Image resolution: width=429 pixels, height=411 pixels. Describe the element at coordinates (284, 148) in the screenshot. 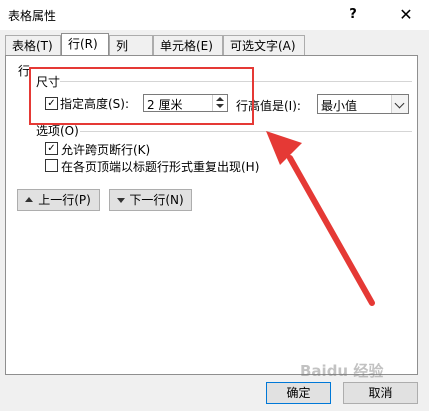

I see `arrow-head` at that location.